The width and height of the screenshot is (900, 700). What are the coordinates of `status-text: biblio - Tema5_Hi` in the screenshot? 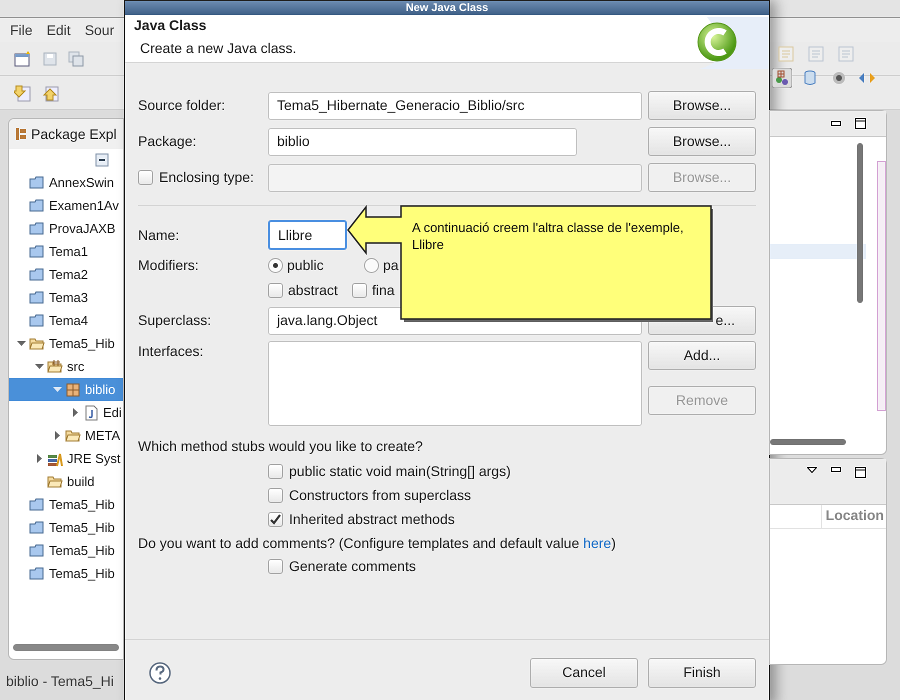 It's located at (60, 681).